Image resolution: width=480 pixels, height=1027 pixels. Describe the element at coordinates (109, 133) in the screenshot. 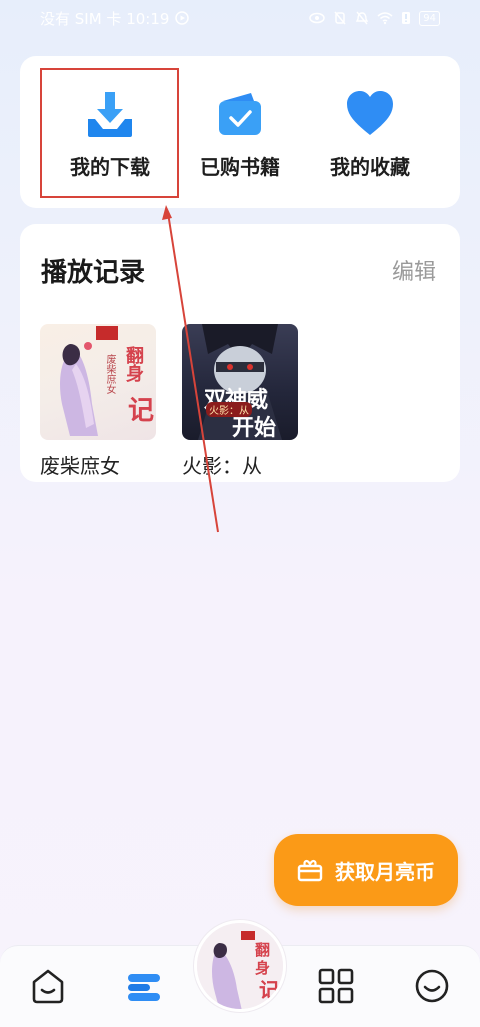

I see `annotation-highlight-box` at that location.